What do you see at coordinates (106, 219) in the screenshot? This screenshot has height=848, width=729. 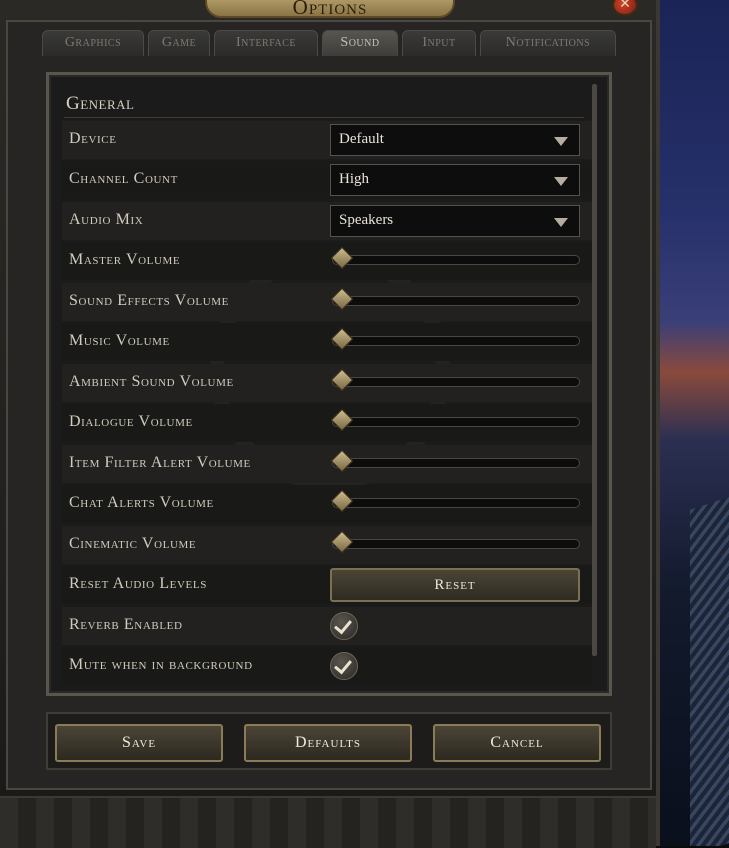 I see `audio-mix-label: Audio Mix` at bounding box center [106, 219].